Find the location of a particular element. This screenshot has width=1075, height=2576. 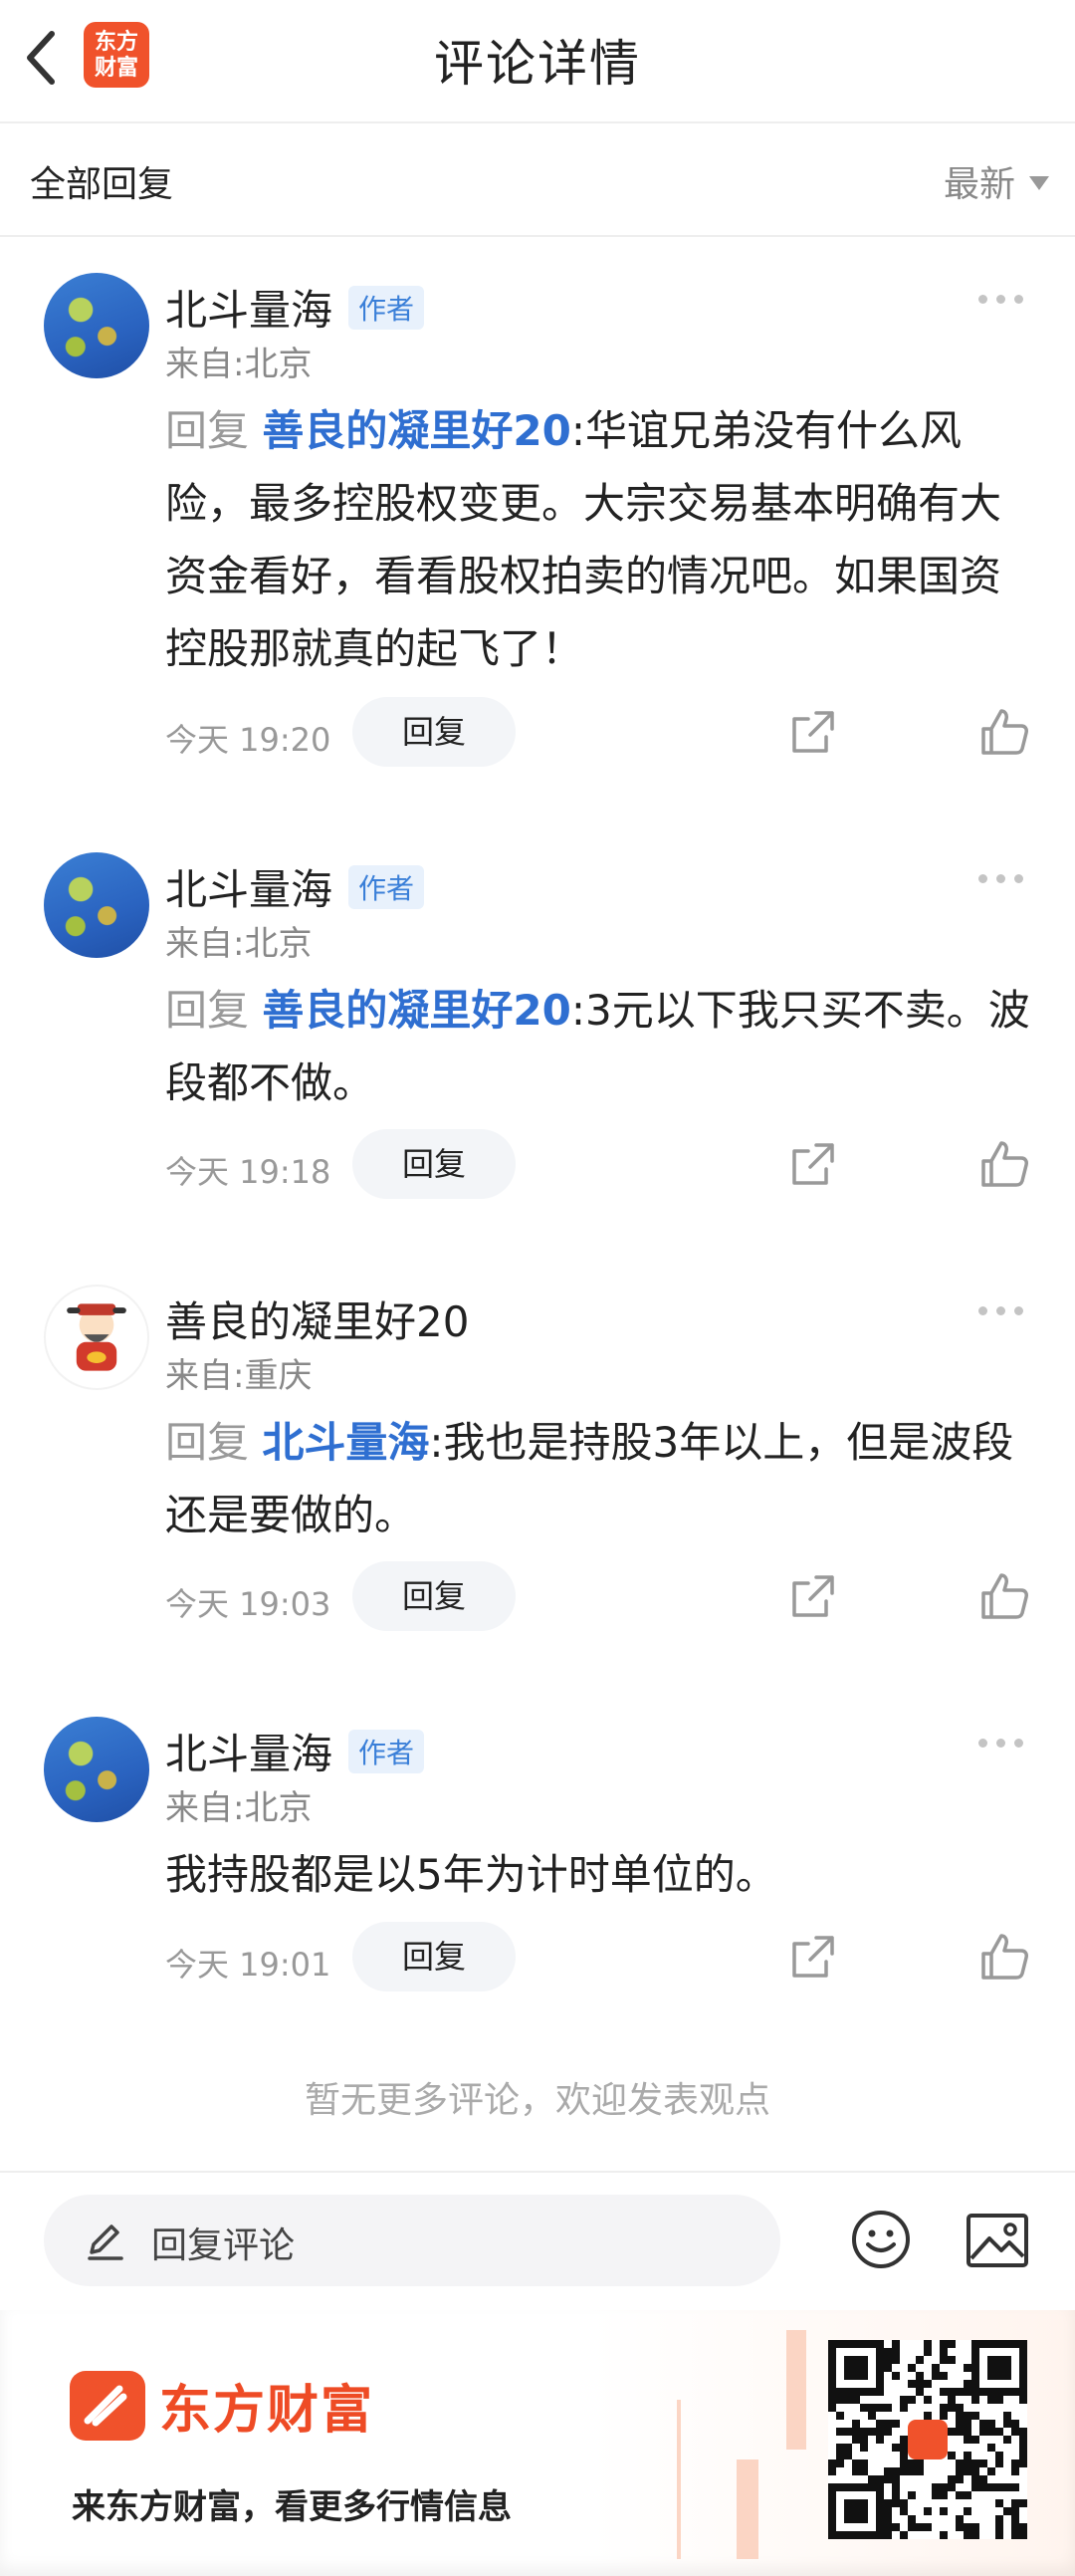

input-placeholder: 回复评论 is located at coordinates (224, 2245).